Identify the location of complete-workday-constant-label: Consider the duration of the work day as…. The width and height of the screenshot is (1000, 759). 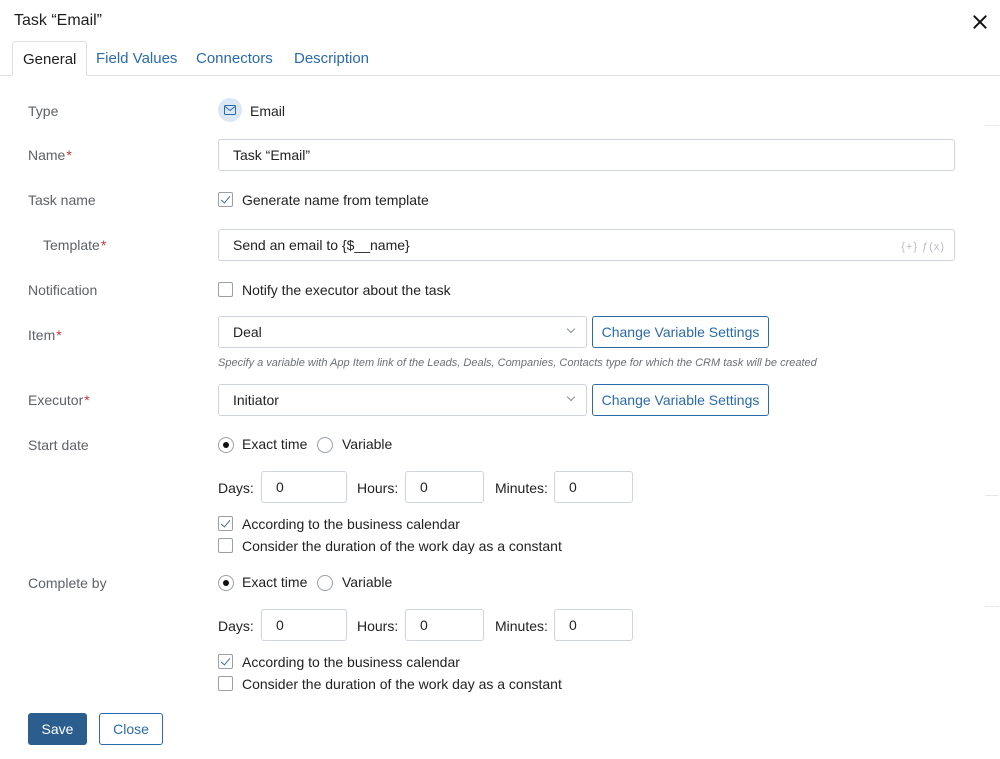
(402, 684).